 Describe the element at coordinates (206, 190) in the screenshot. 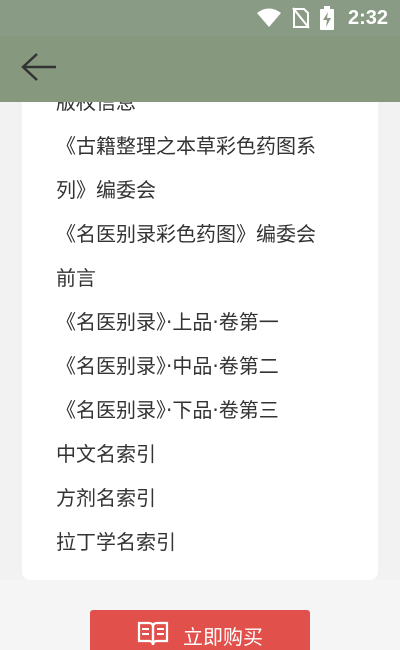

I see `toc-item-series-committee-cont: 列》编委会` at that location.